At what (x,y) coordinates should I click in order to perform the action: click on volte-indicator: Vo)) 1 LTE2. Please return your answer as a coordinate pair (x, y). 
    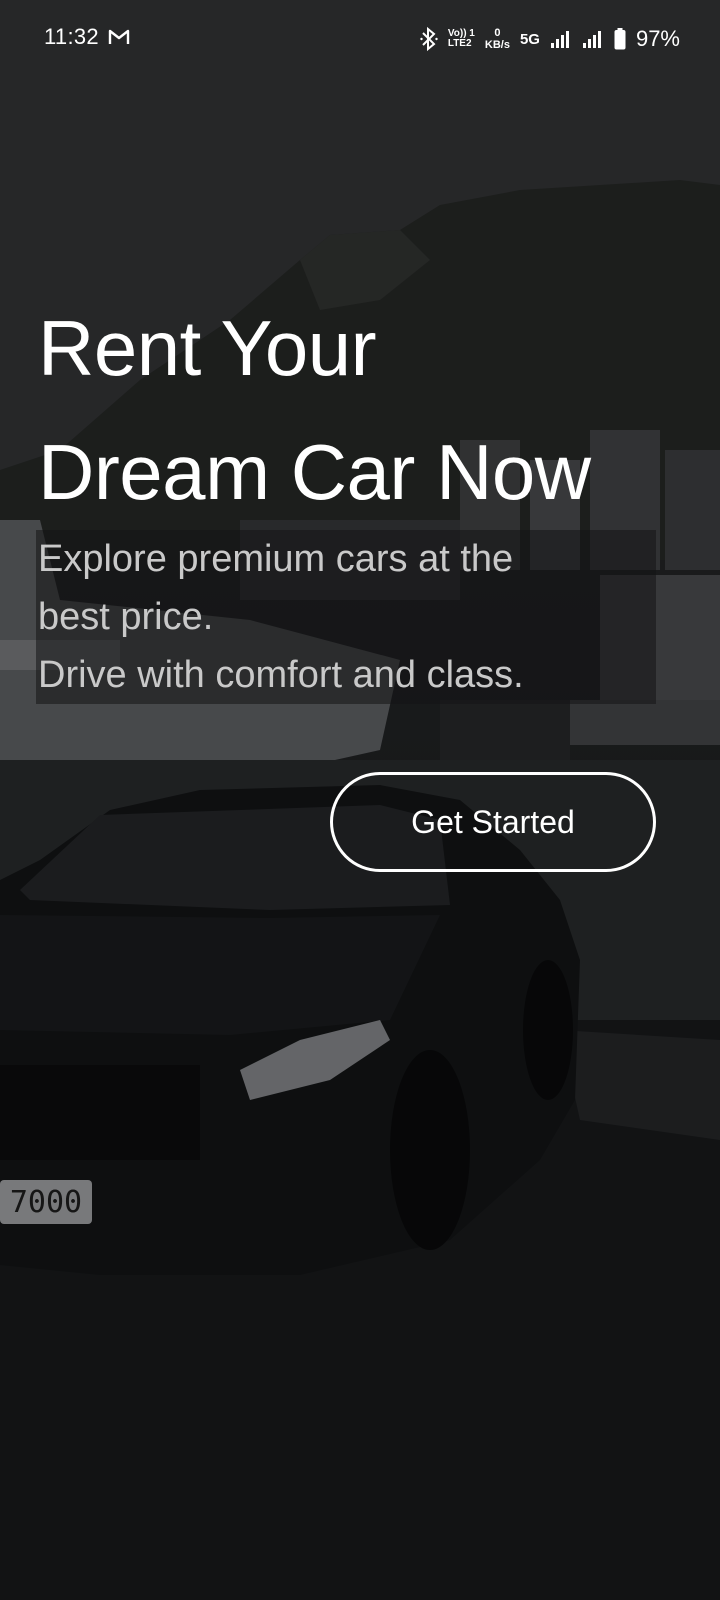
    Looking at the image, I should click on (461, 39).